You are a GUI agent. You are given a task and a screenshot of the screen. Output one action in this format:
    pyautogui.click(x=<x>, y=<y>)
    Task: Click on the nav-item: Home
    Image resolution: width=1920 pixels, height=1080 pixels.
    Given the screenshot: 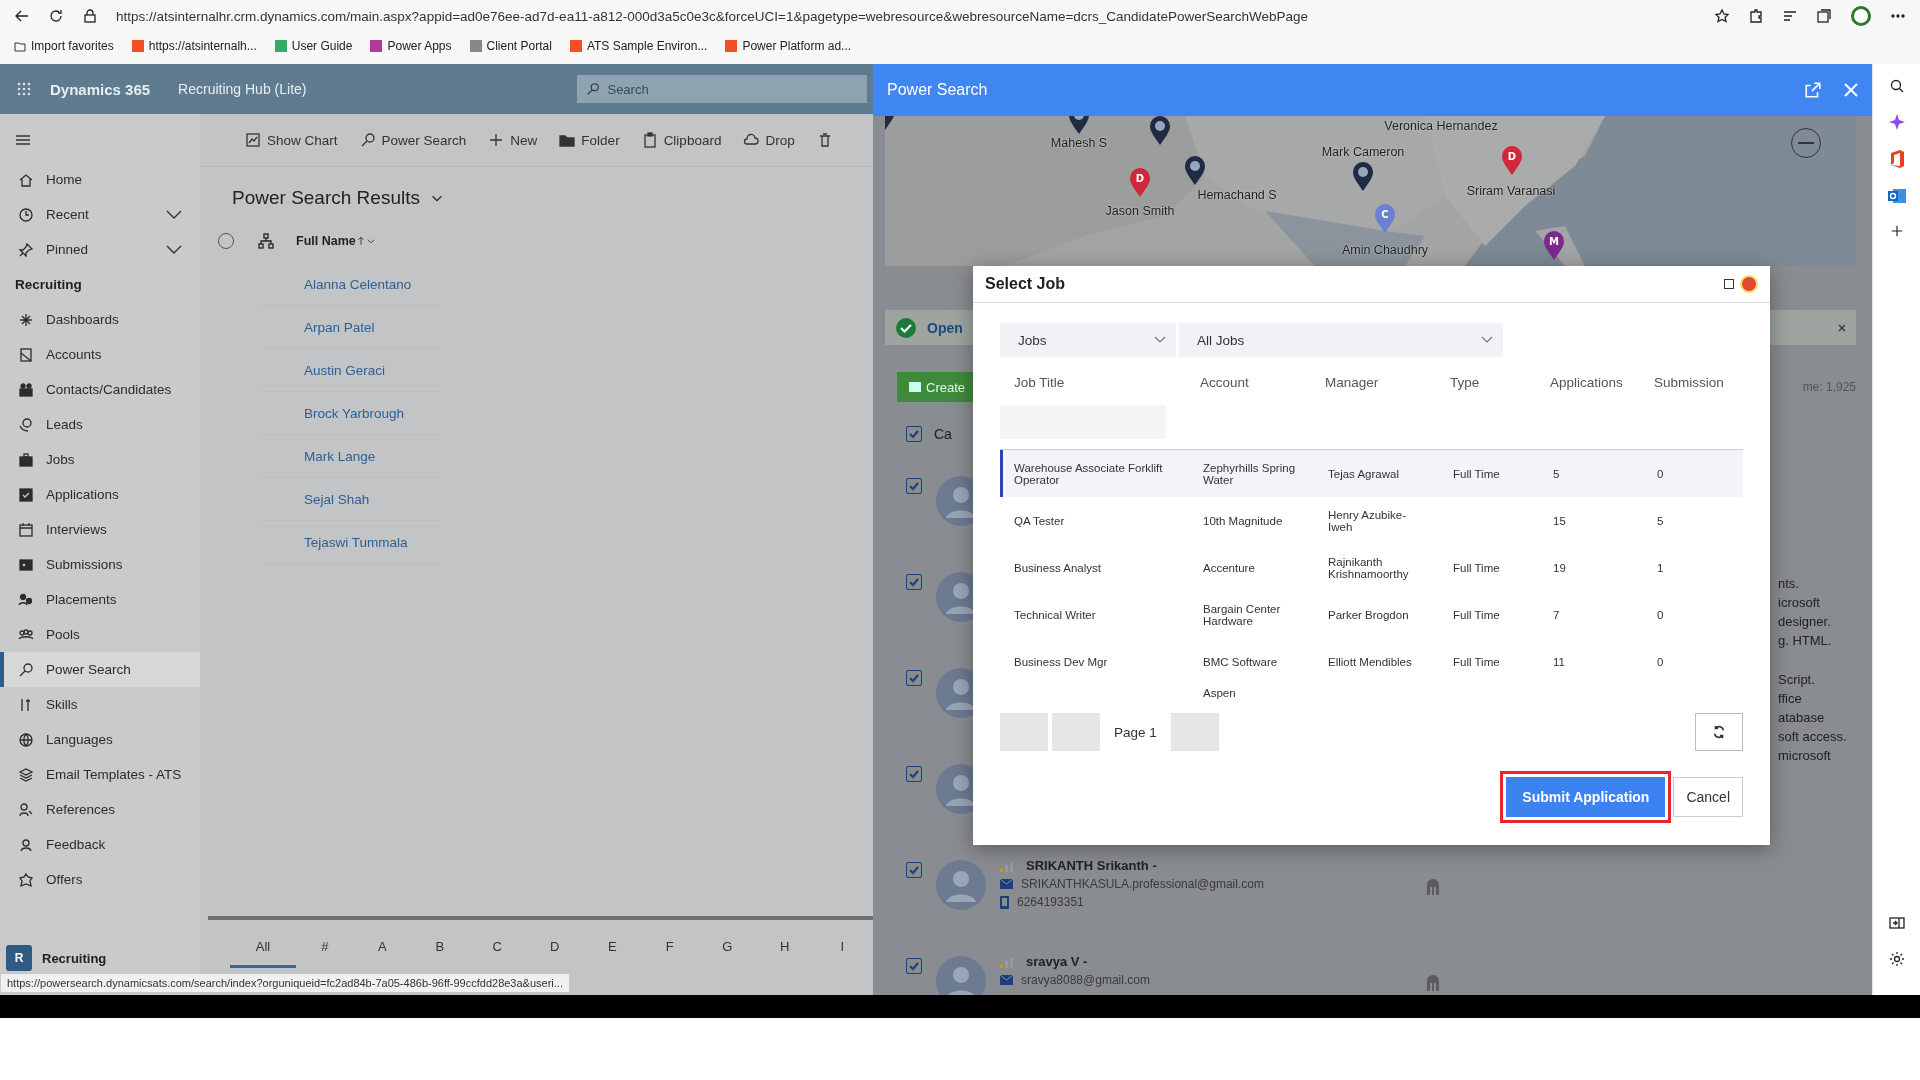 What is the action you would take?
    pyautogui.click(x=100, y=179)
    